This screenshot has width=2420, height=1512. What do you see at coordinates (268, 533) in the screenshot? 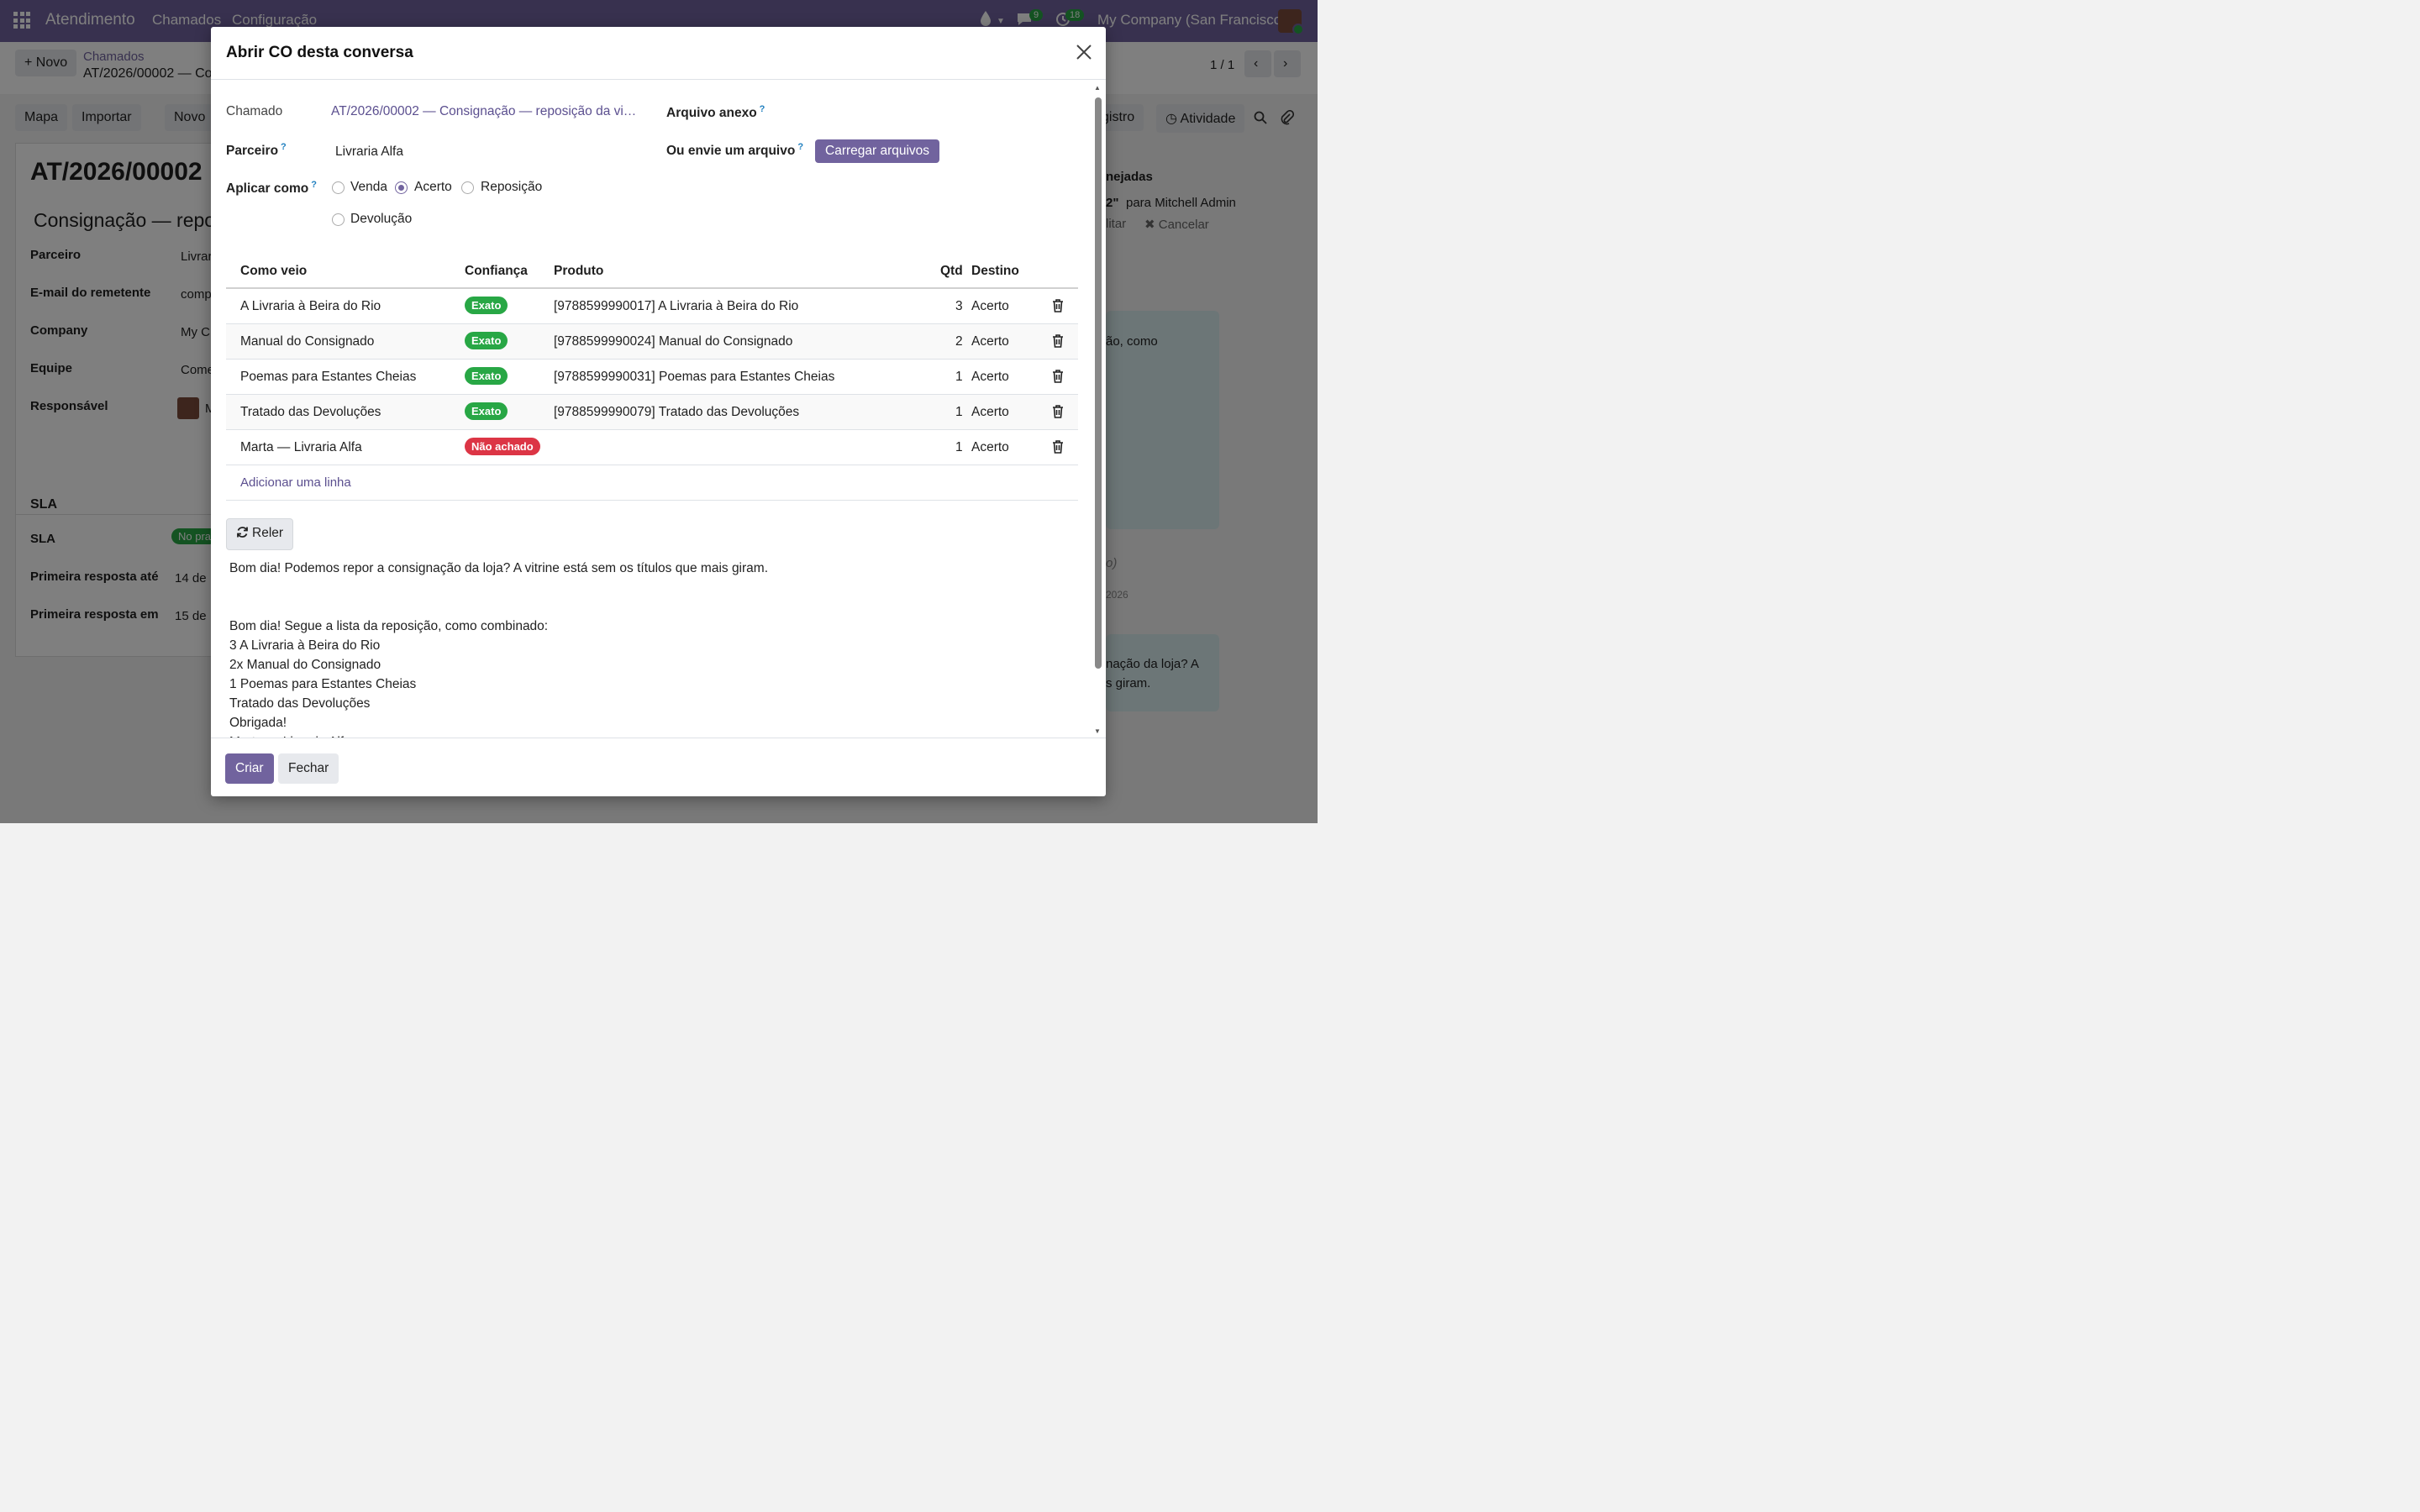
I see `reread-button-label: Reler` at bounding box center [268, 533].